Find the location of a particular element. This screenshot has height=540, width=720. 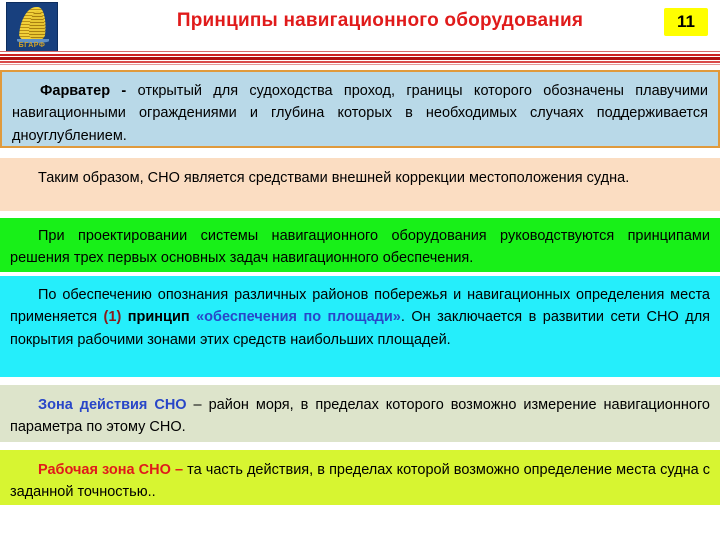

academy-logo: БГАРФ is located at coordinates (32, 27).